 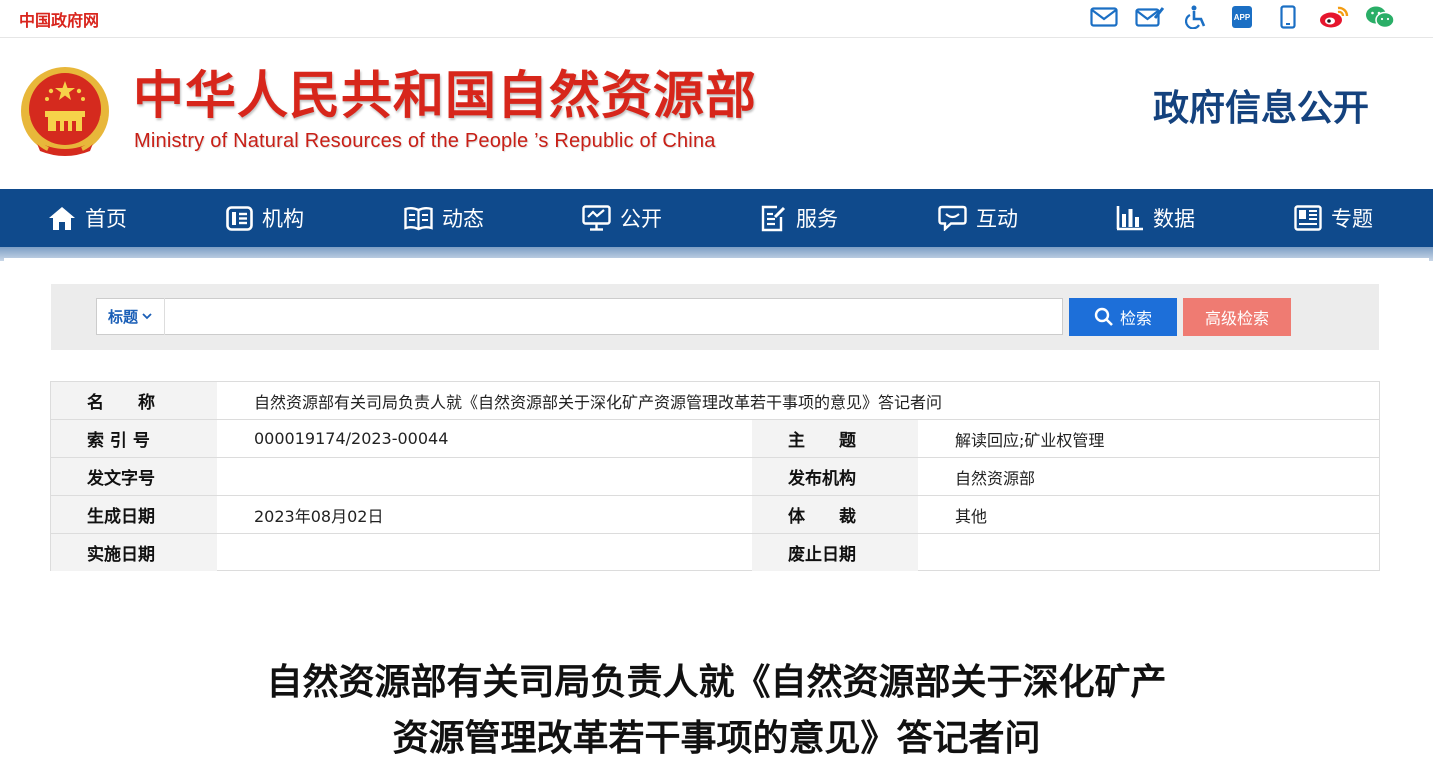 I want to click on wechat-icon, so click(x=1380, y=17).